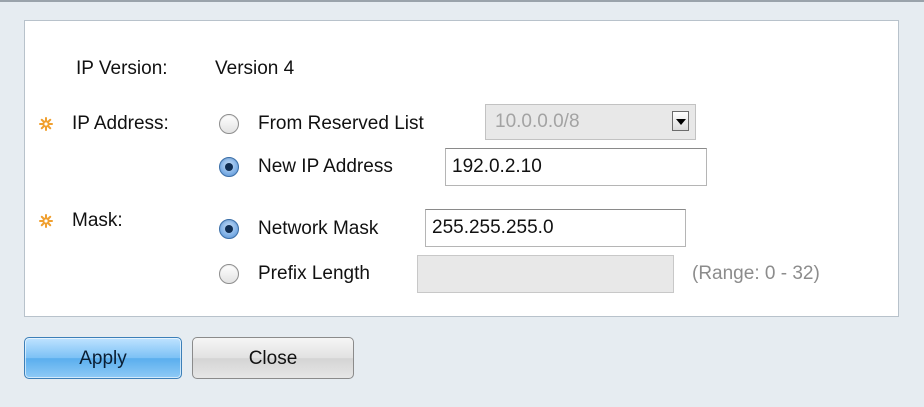 The height and width of the screenshot is (407, 924). What do you see at coordinates (120, 123) in the screenshot?
I see `ip-address-label: IP Address:` at bounding box center [120, 123].